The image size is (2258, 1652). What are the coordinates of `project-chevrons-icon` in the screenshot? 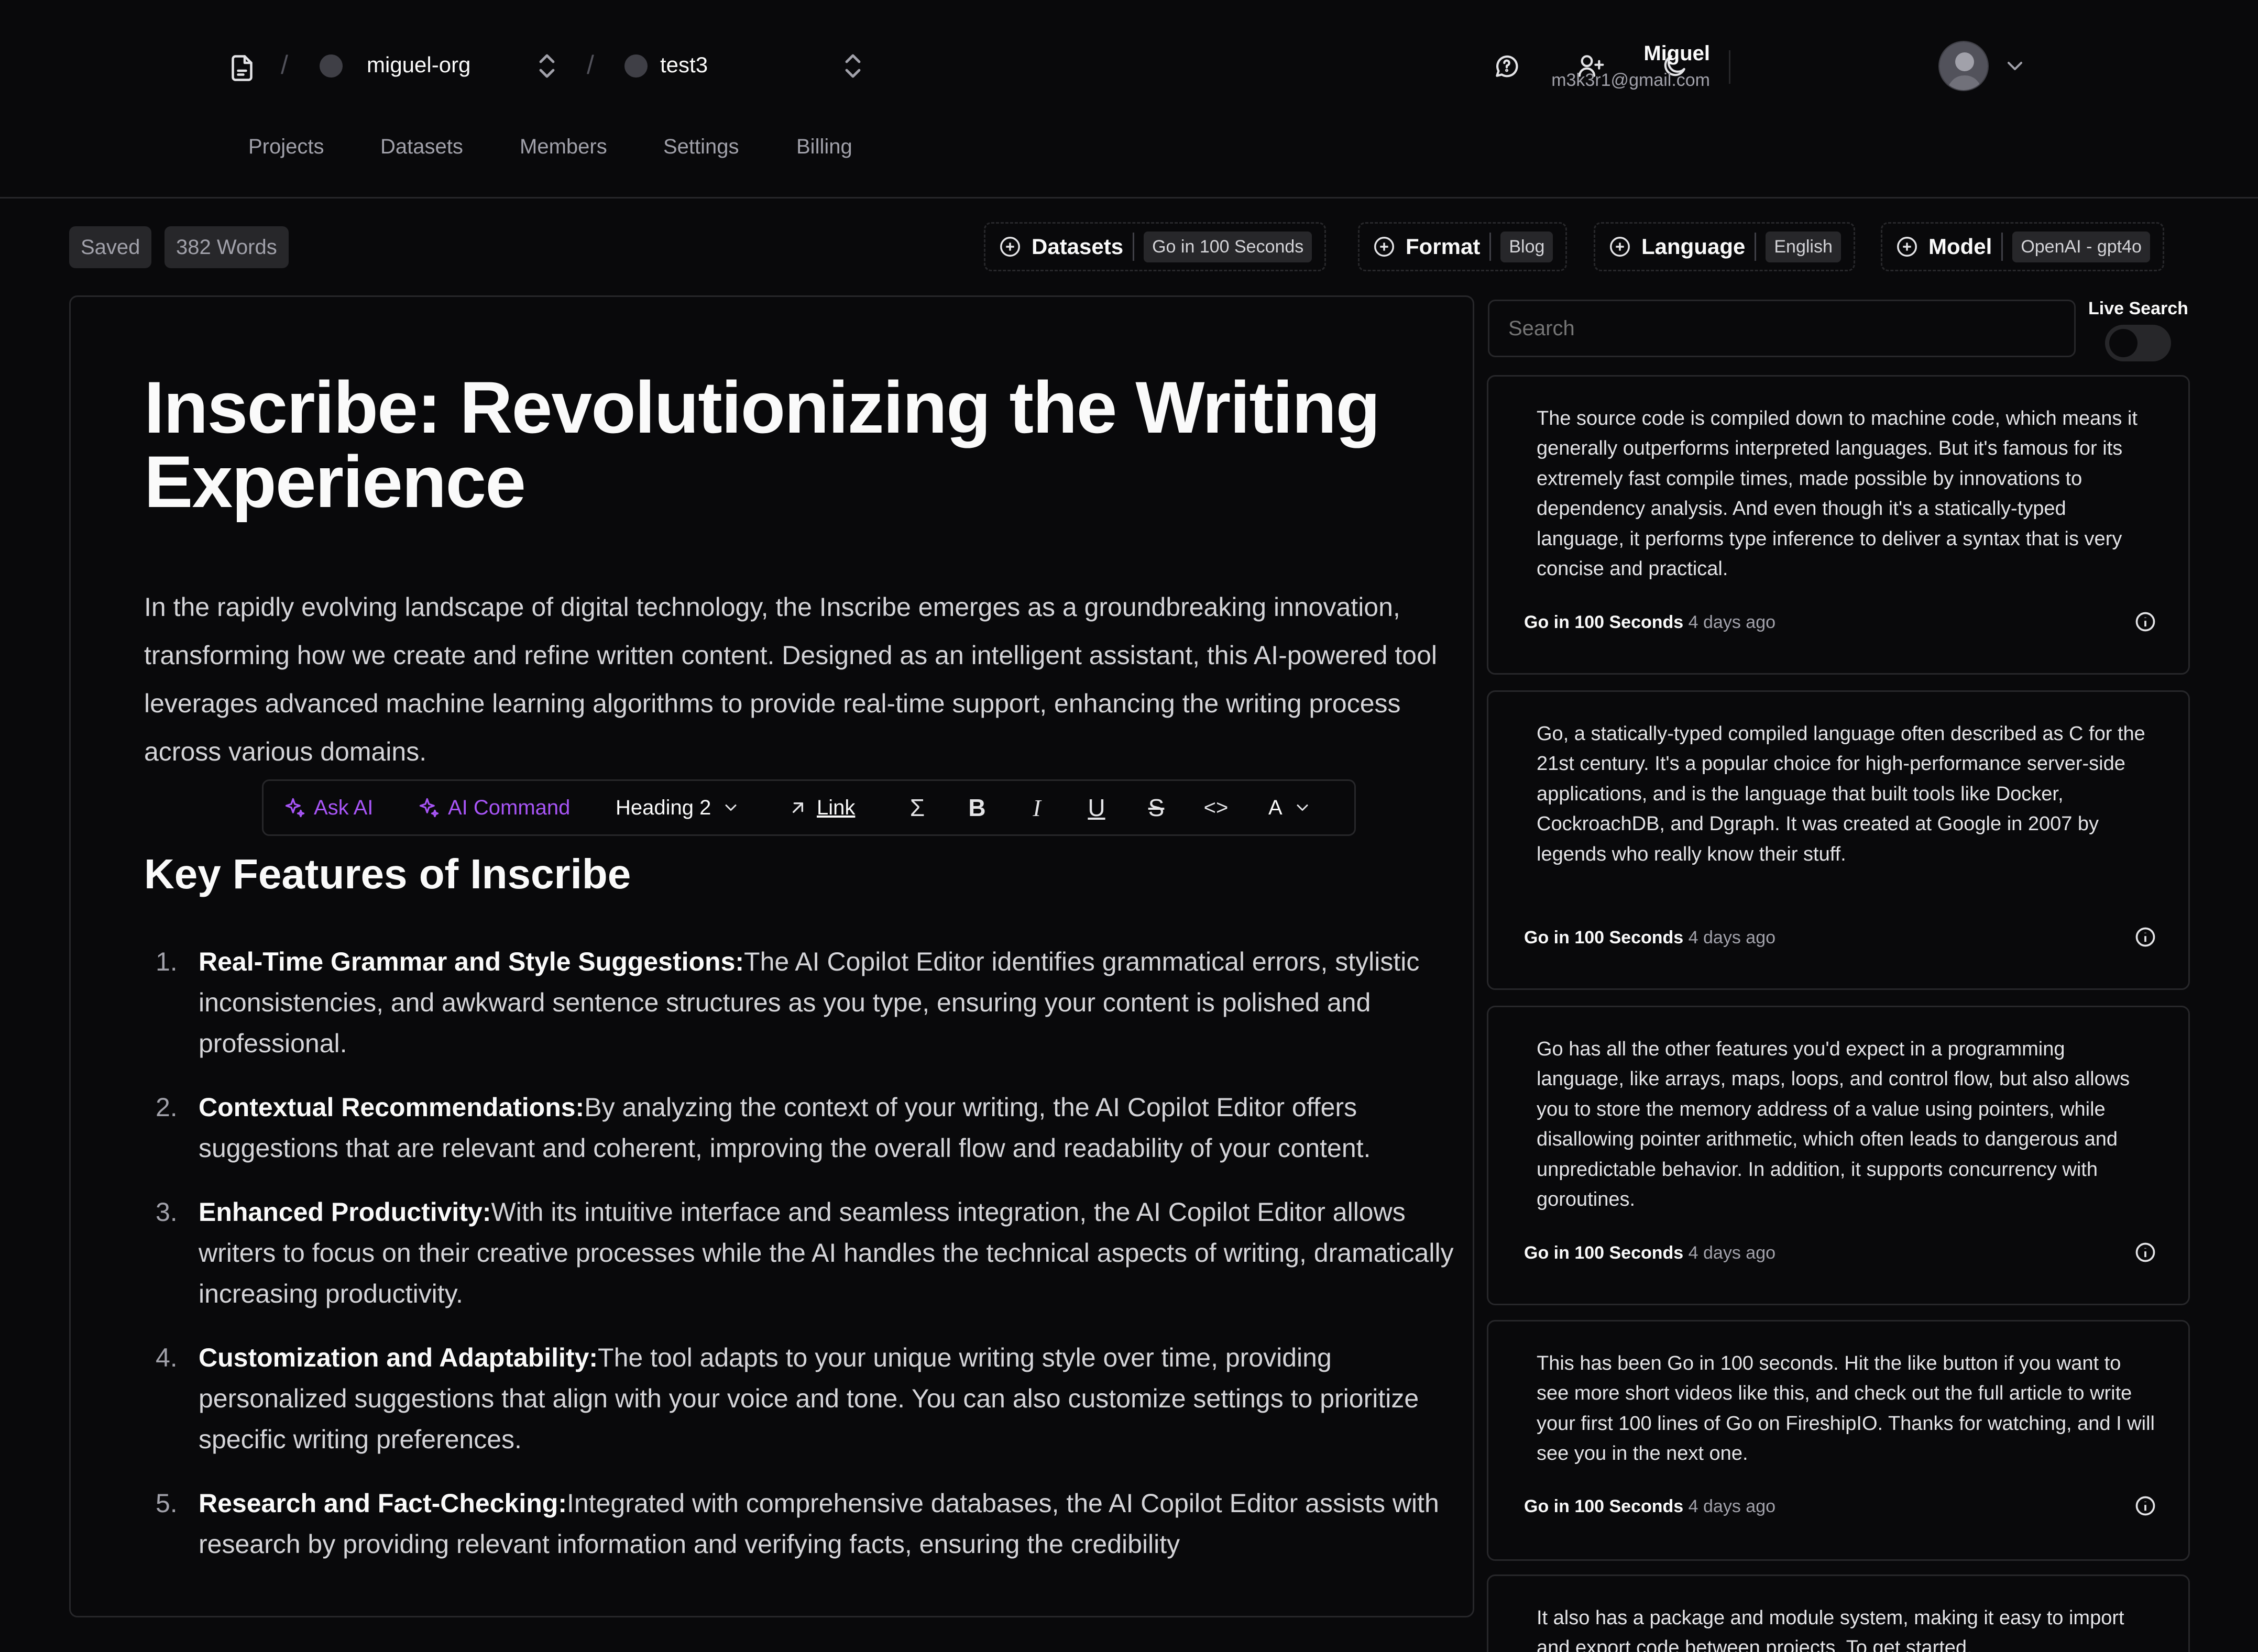 It's located at (853, 66).